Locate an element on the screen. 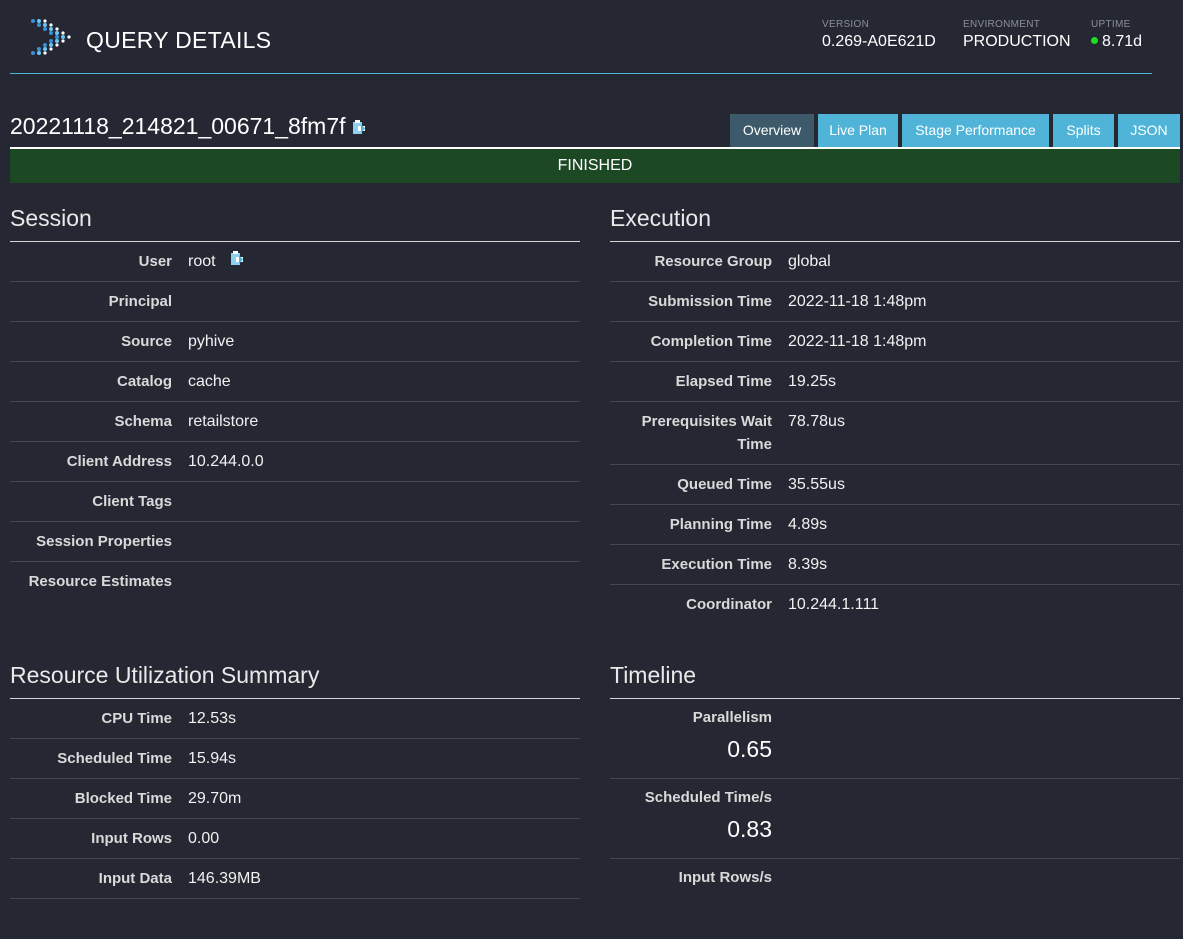 This screenshot has width=1183, height=939. row-value: 29.70m is located at coordinates (215, 798).